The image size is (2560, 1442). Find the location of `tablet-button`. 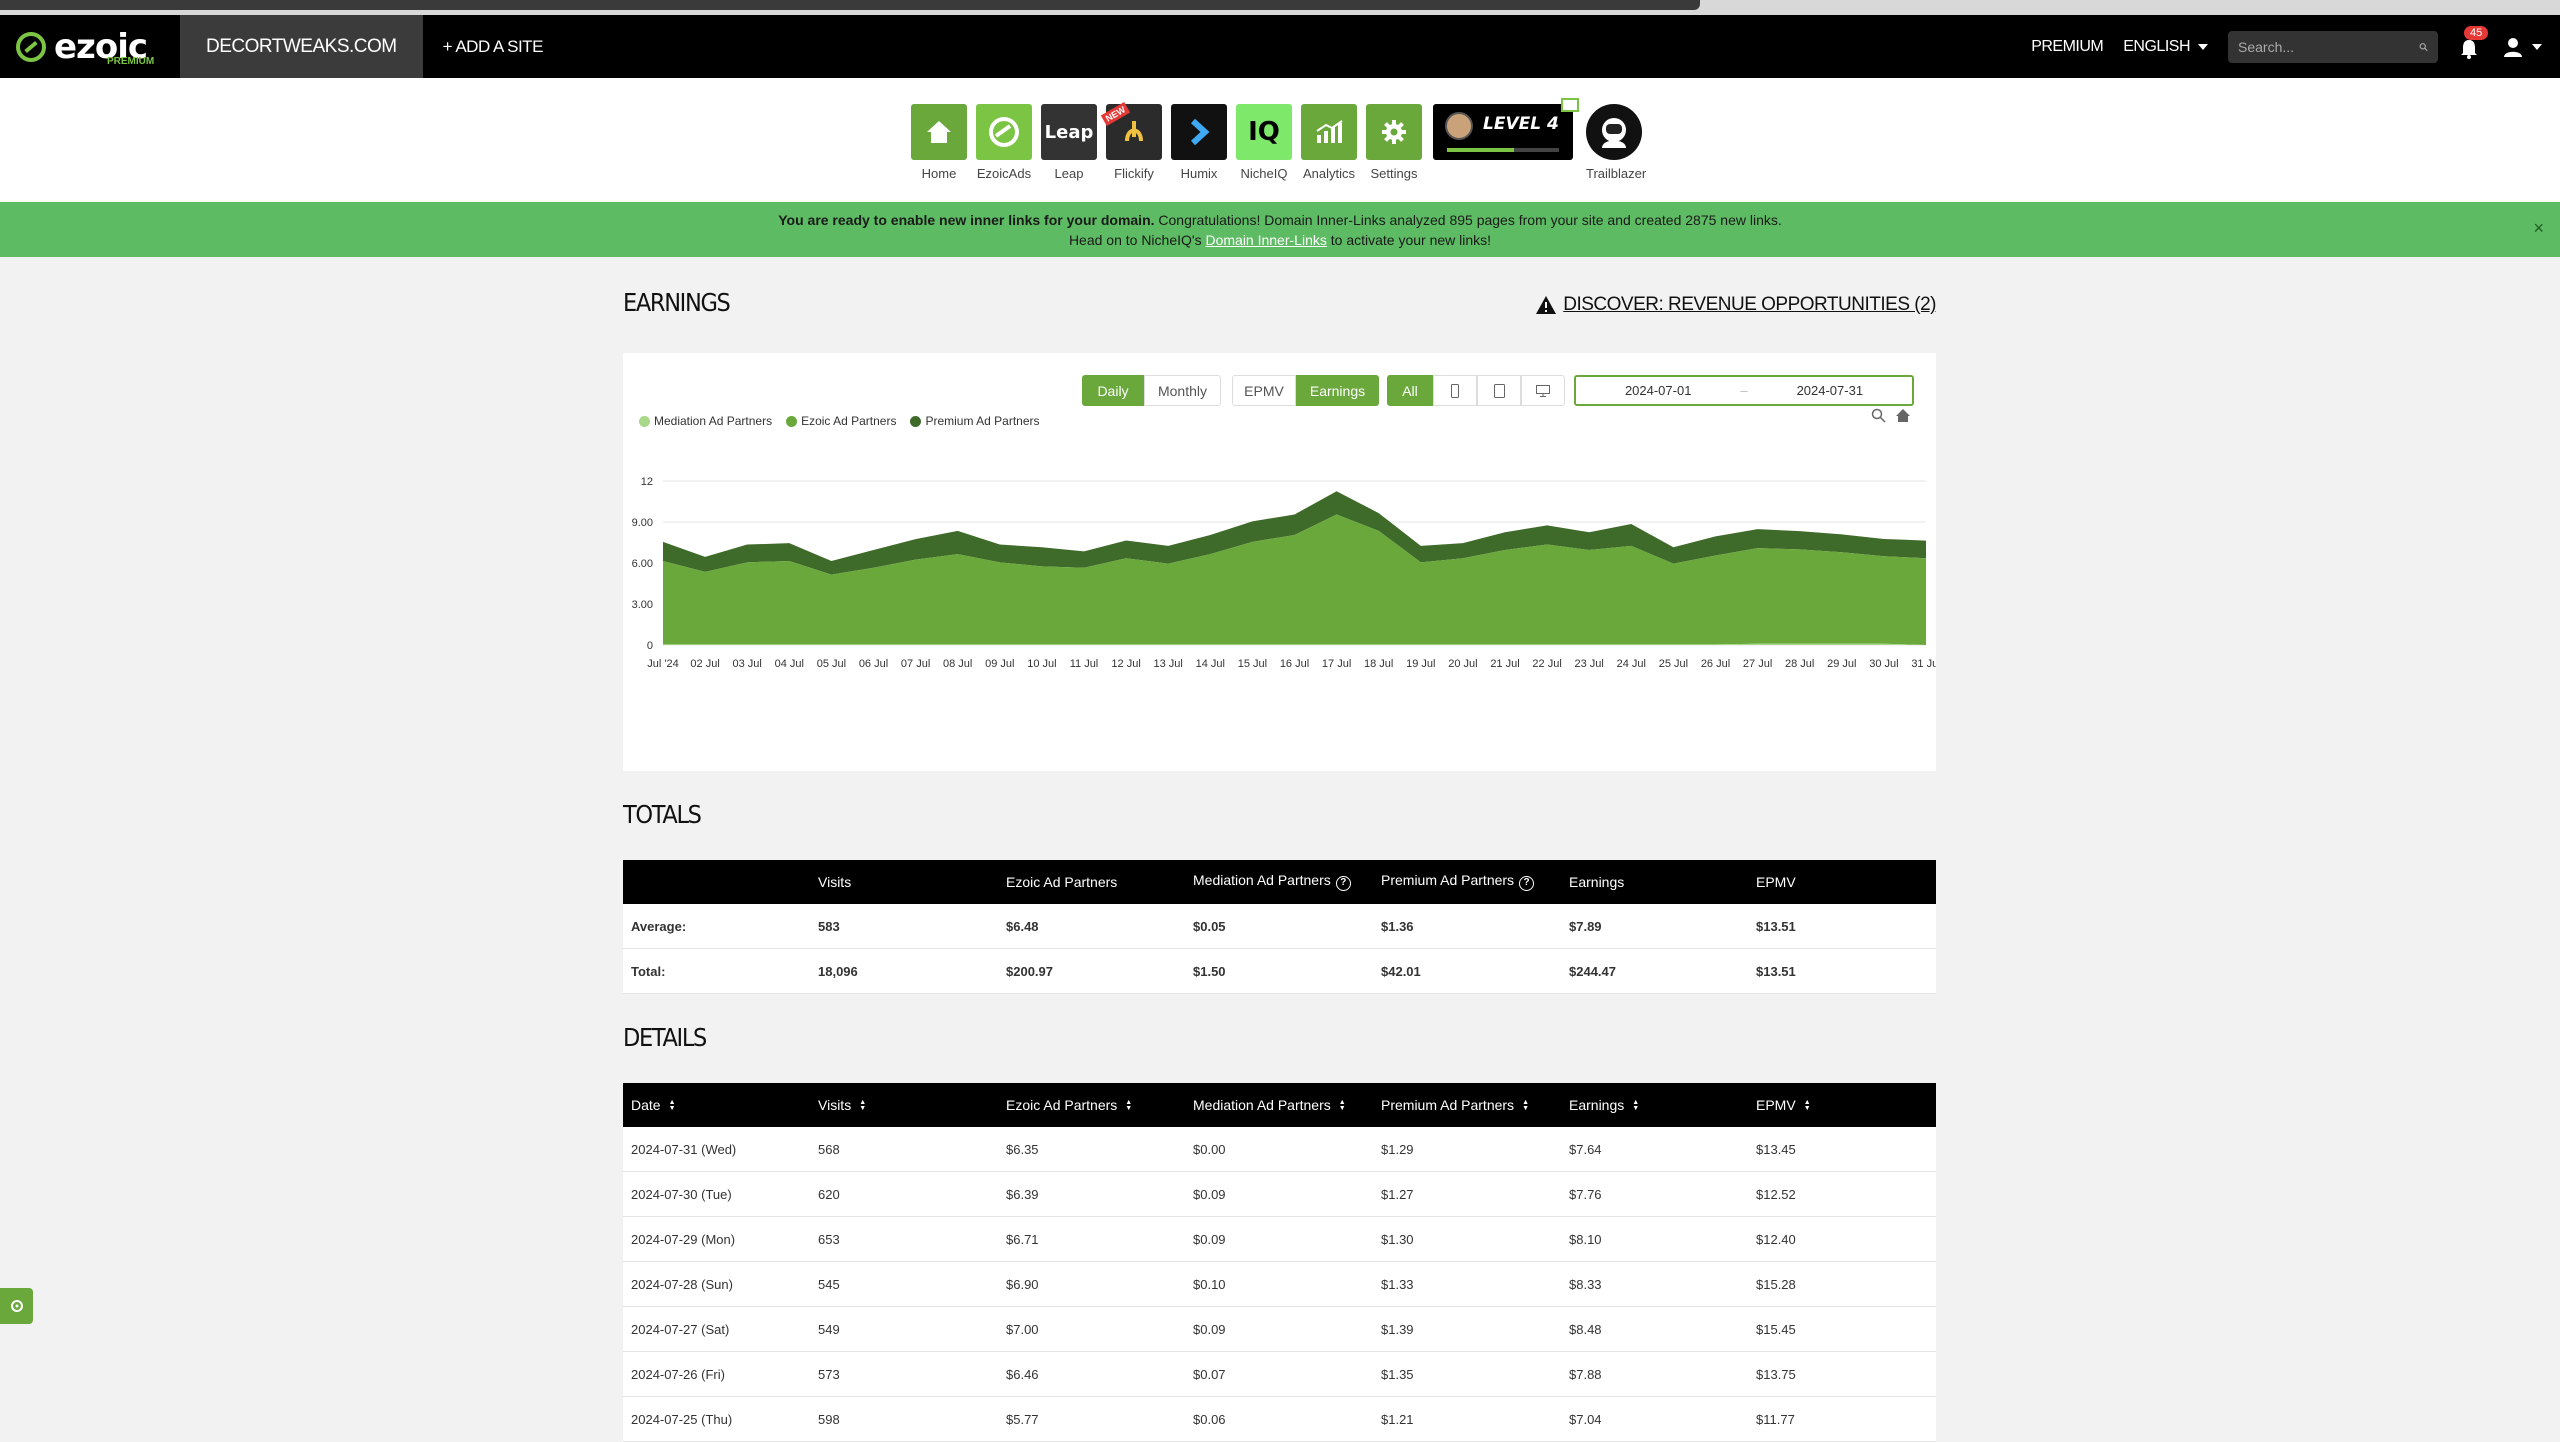

tablet-button is located at coordinates (1499, 390).